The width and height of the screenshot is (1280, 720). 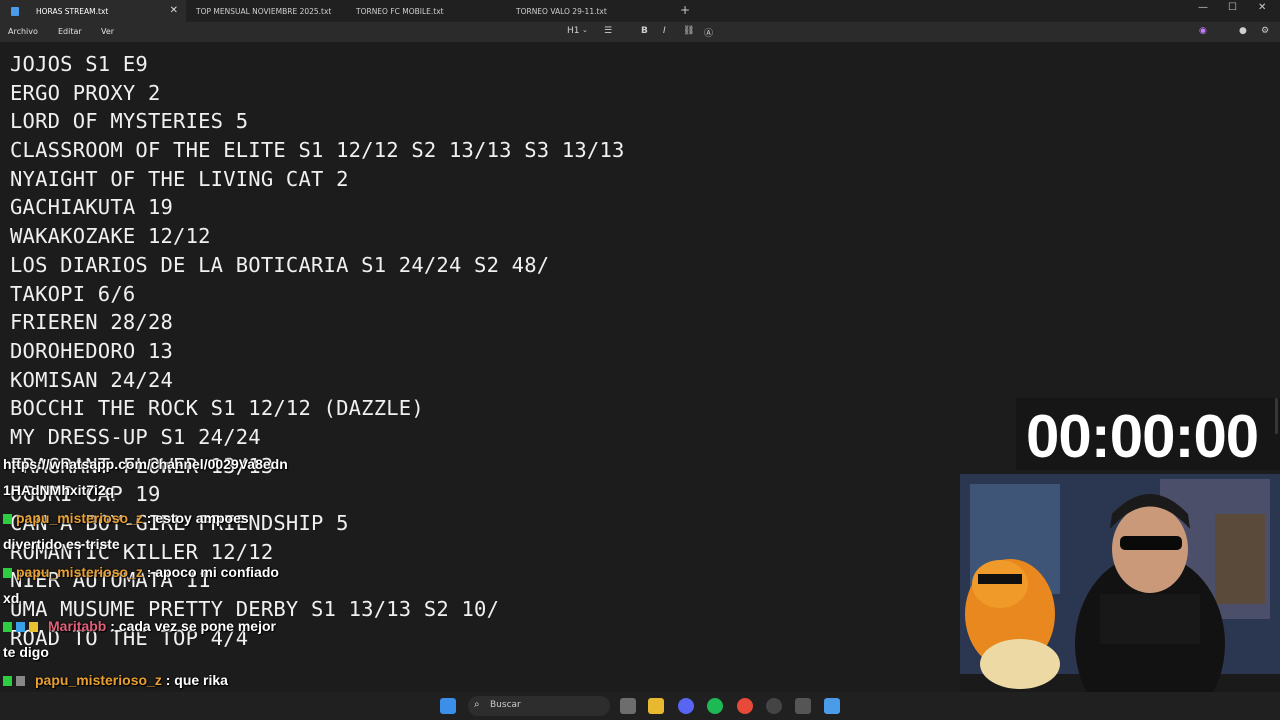 I want to click on chat-message: Maritabb : cada vez se pone mejor, so click(x=139, y=626).